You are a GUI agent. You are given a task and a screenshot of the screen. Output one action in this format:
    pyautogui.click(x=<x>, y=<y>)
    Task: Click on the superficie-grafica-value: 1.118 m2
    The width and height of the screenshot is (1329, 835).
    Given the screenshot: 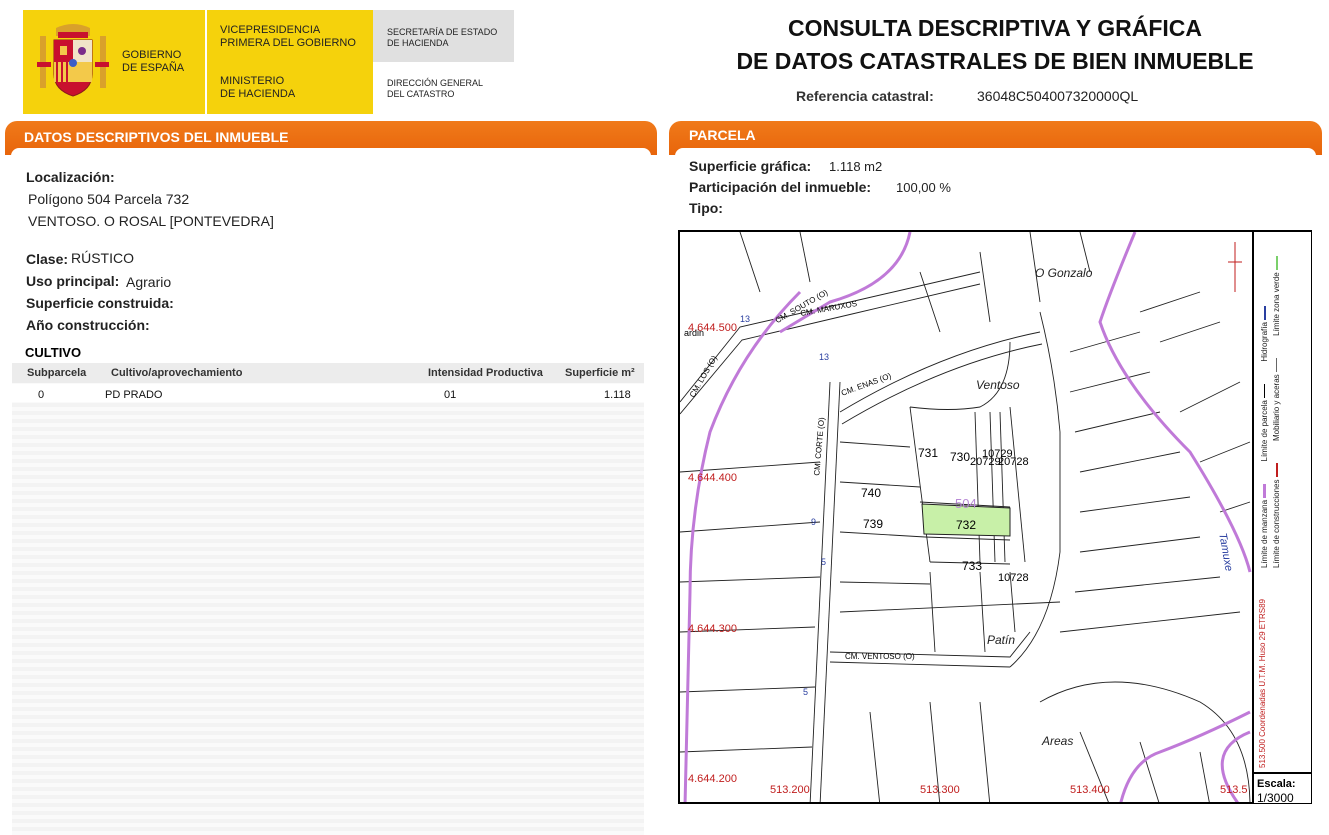 What is the action you would take?
    pyautogui.click(x=856, y=166)
    